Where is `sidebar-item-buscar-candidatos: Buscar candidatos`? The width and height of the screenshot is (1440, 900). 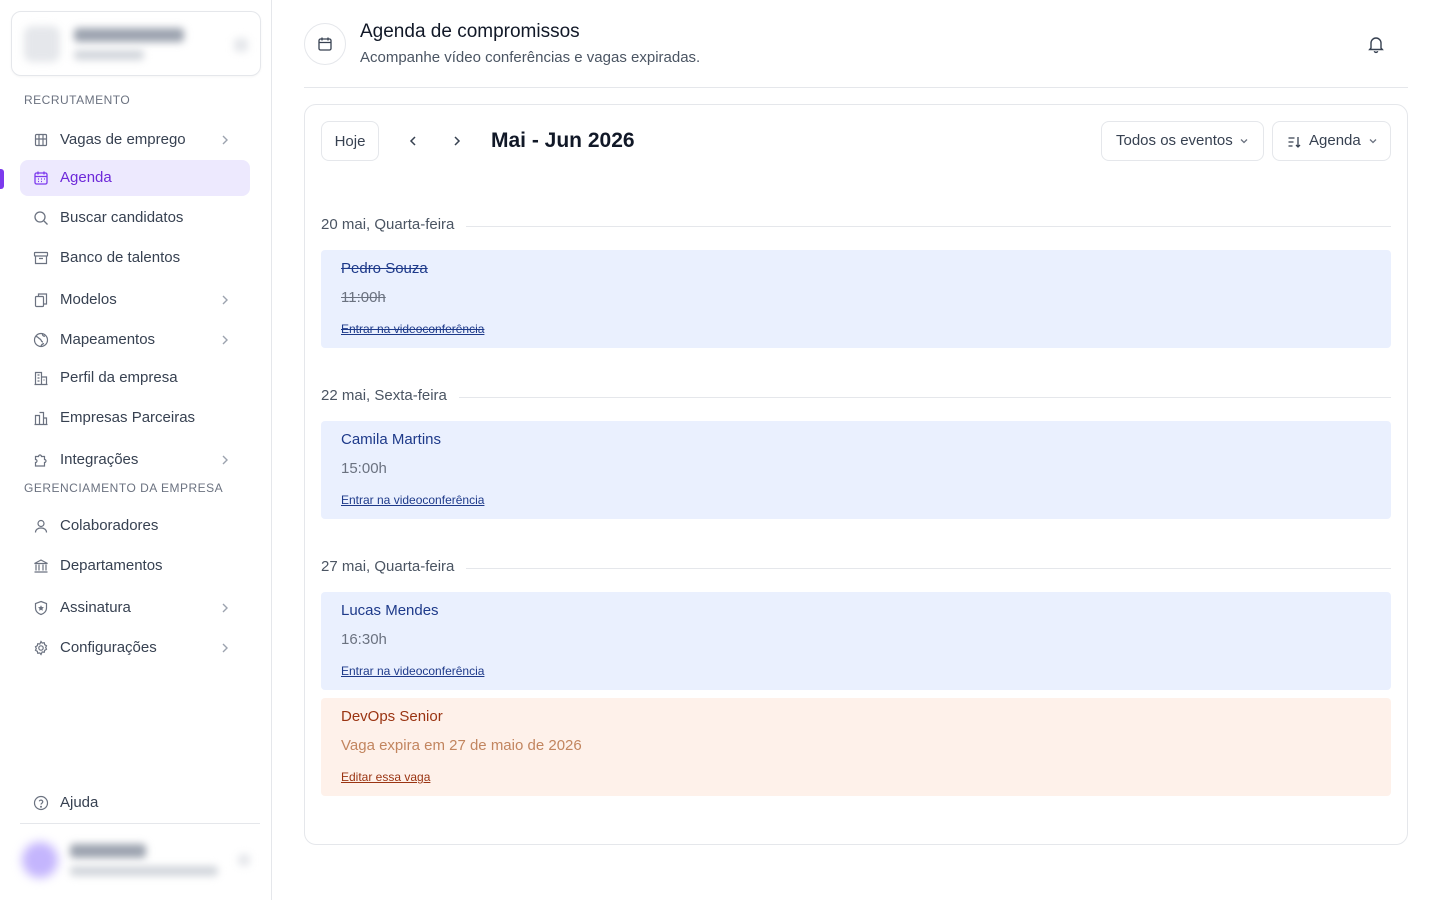 sidebar-item-buscar-candidatos: Buscar candidatos is located at coordinates (135, 218).